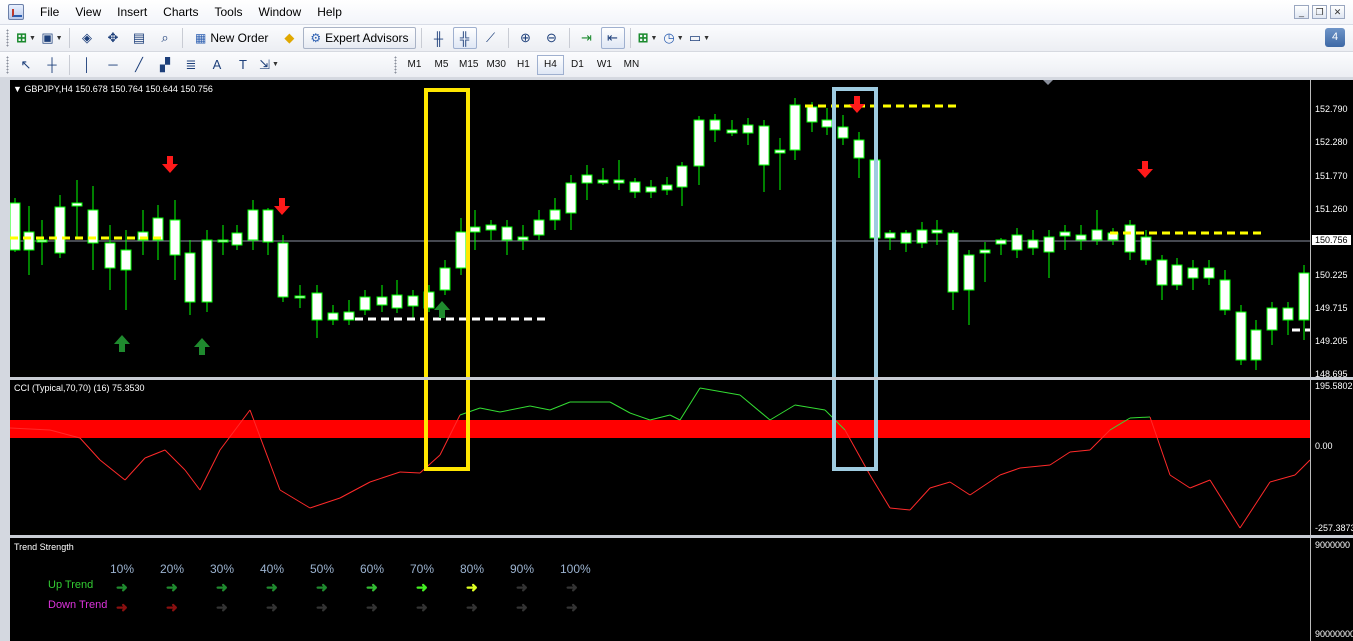 The image size is (1353, 641). Describe the element at coordinates (165, 38) in the screenshot. I see `strategy-tester-button: ⌕` at that location.